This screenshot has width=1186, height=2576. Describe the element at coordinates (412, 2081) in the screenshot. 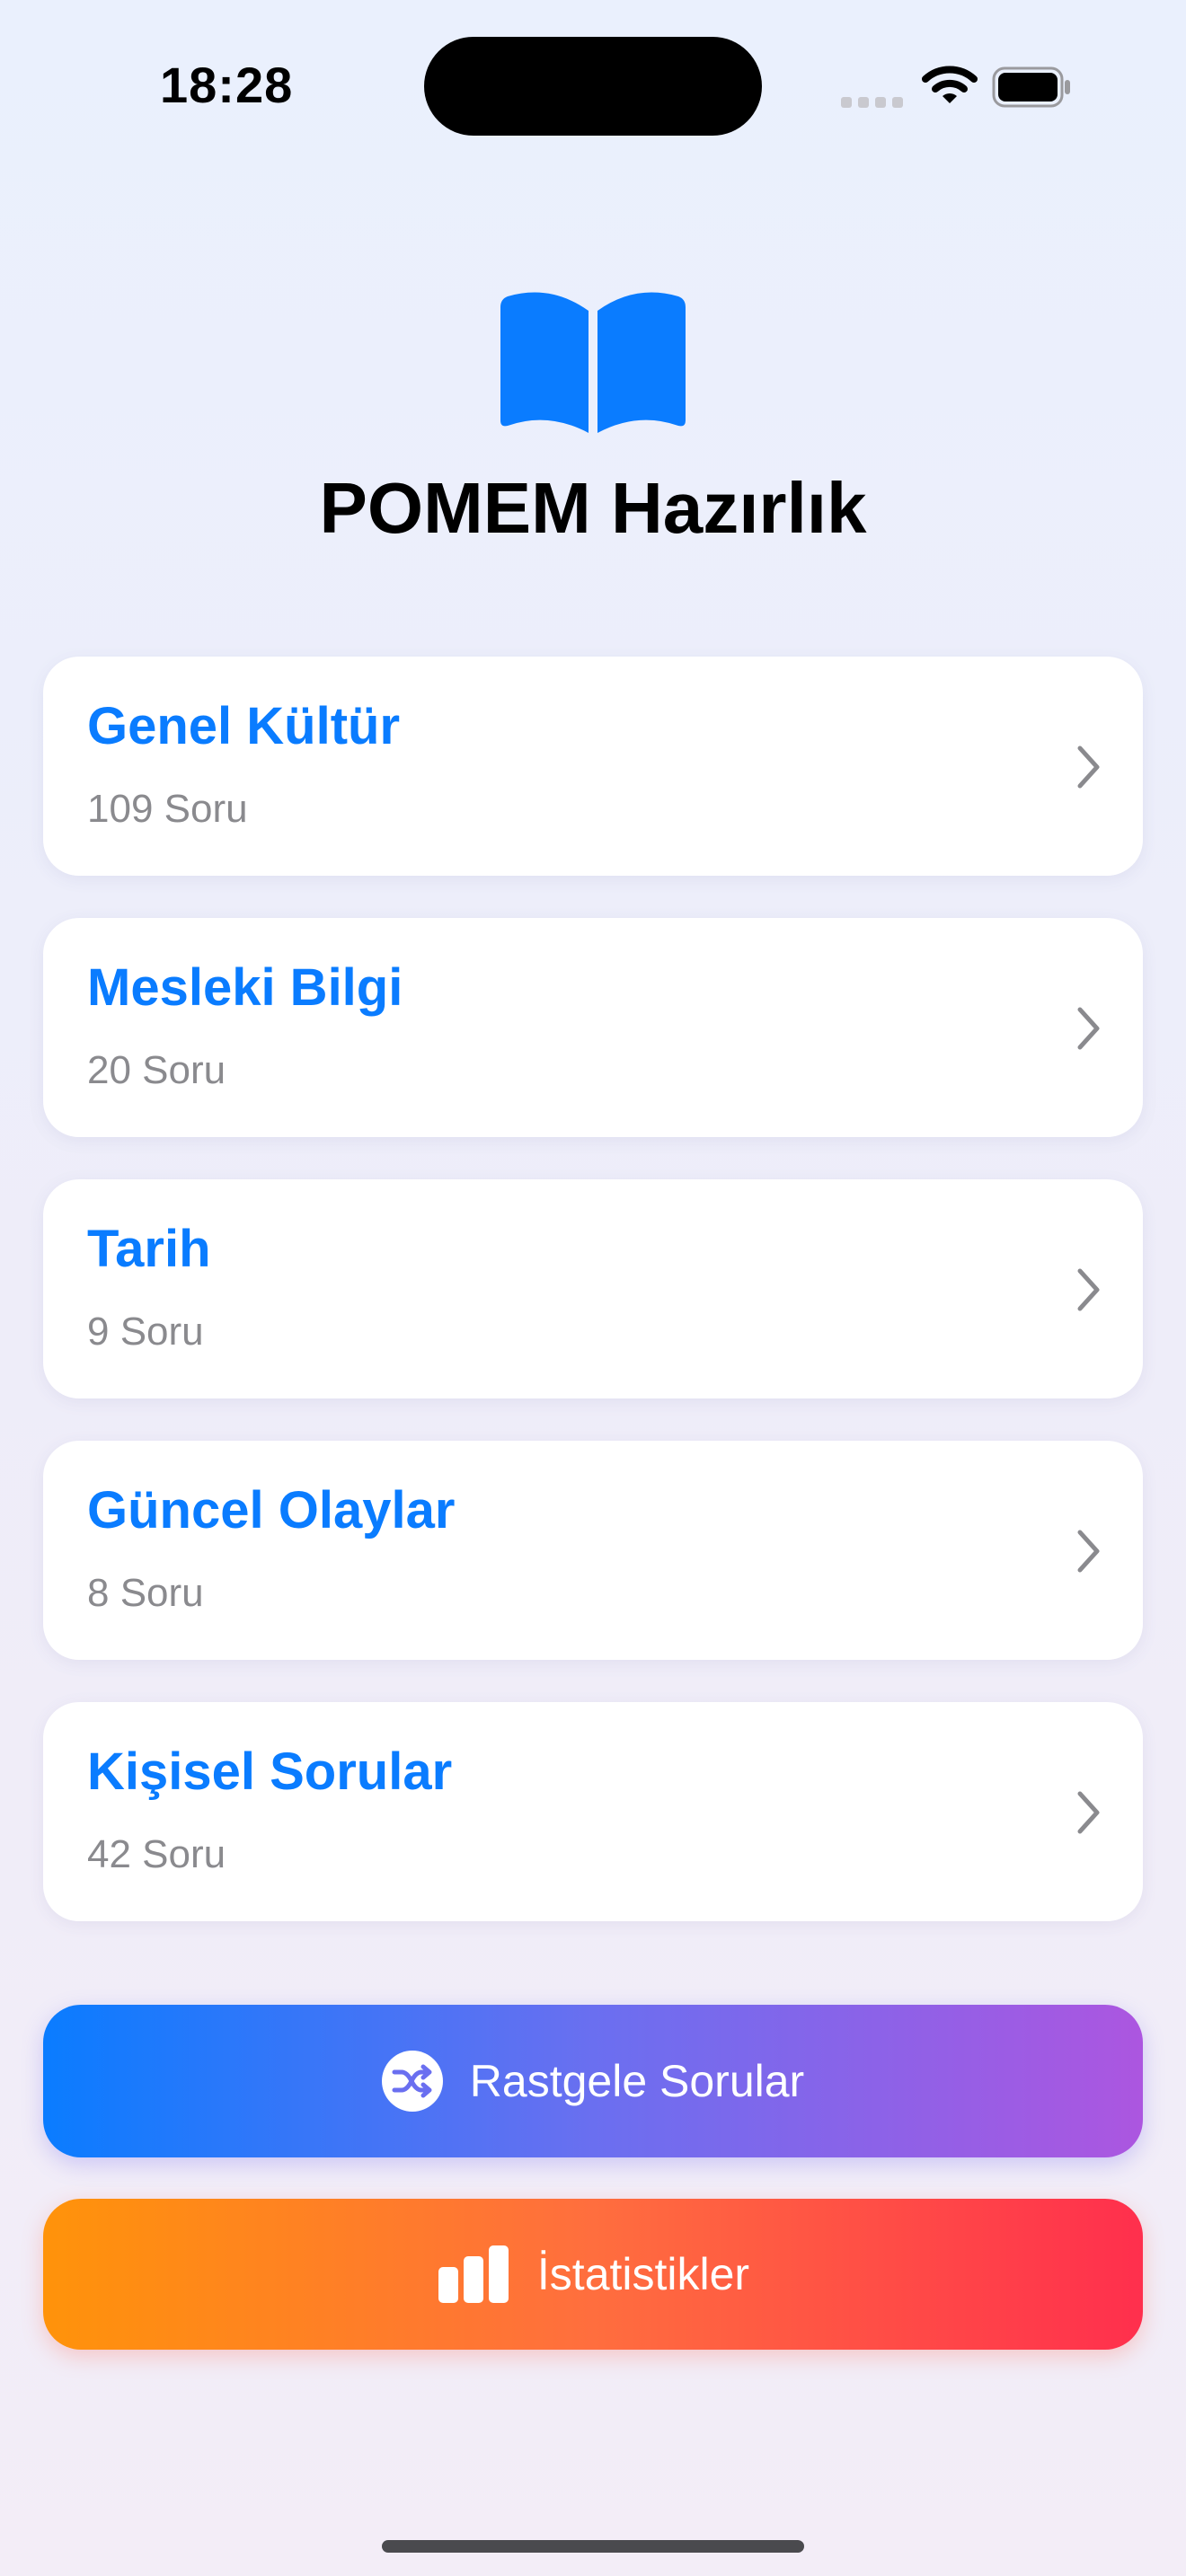

I see `shuffle-icon` at that location.